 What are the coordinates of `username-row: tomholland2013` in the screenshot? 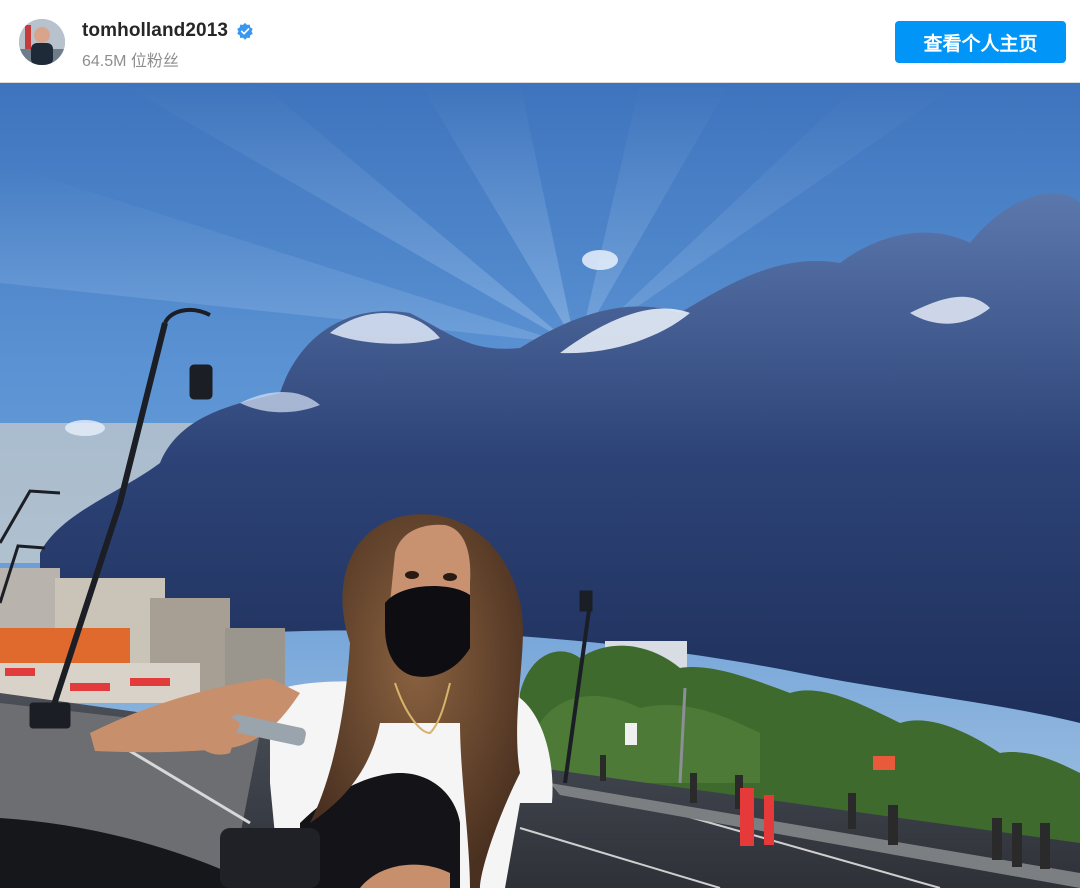 It's located at (168, 31).